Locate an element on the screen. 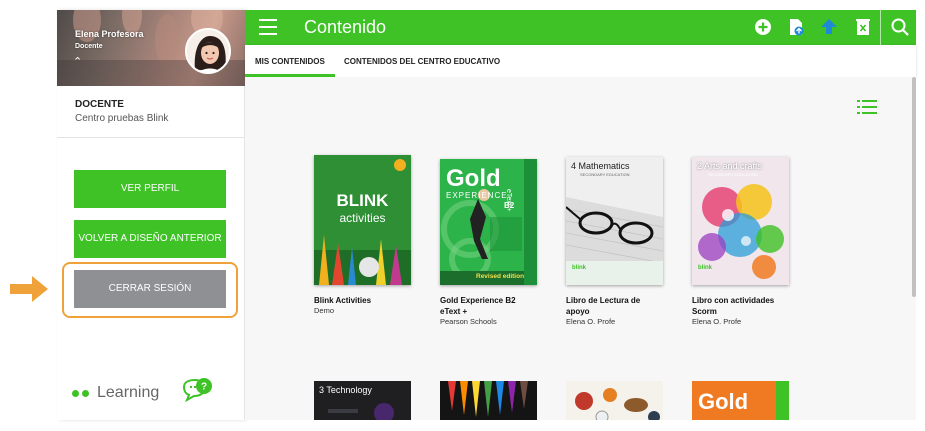 The height and width of the screenshot is (431, 925). book-title-line1: Libro de Lectura de is located at coordinates (603, 300).